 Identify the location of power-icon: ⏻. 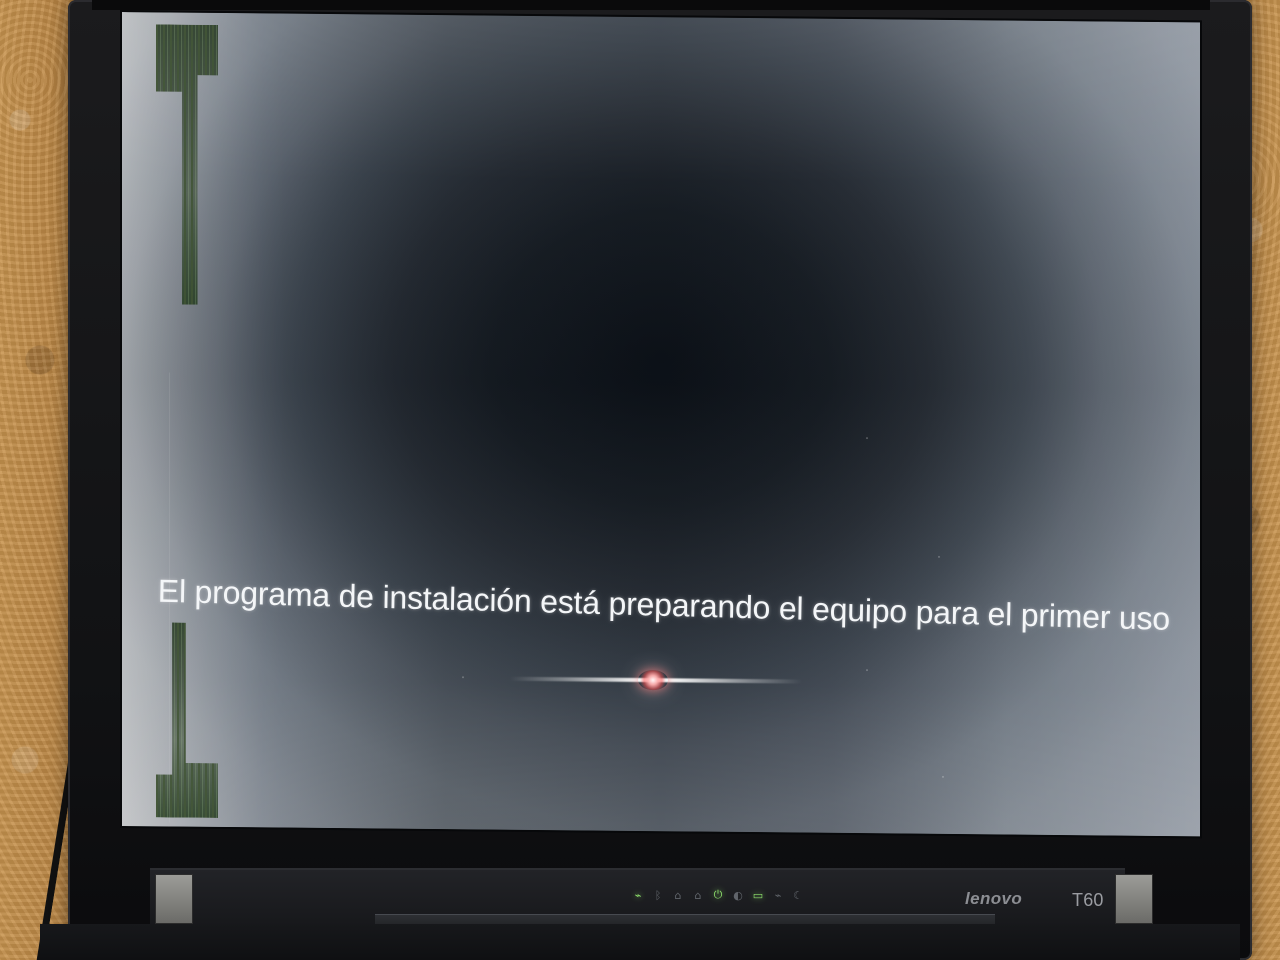
(718, 894).